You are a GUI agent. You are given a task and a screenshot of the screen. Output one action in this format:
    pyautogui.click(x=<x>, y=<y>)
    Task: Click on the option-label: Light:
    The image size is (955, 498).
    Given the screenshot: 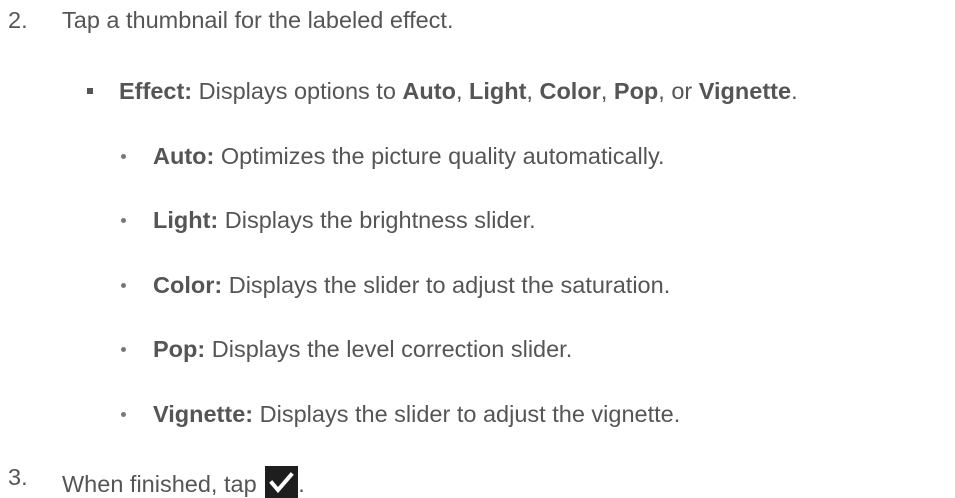 What is the action you would take?
    pyautogui.click(x=186, y=220)
    